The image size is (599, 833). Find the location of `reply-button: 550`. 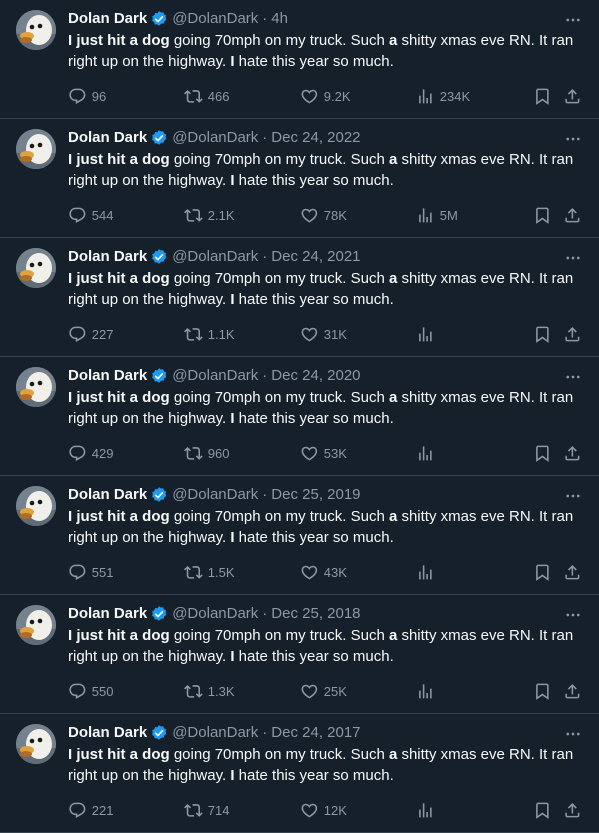

reply-button: 550 is located at coordinates (90, 691).